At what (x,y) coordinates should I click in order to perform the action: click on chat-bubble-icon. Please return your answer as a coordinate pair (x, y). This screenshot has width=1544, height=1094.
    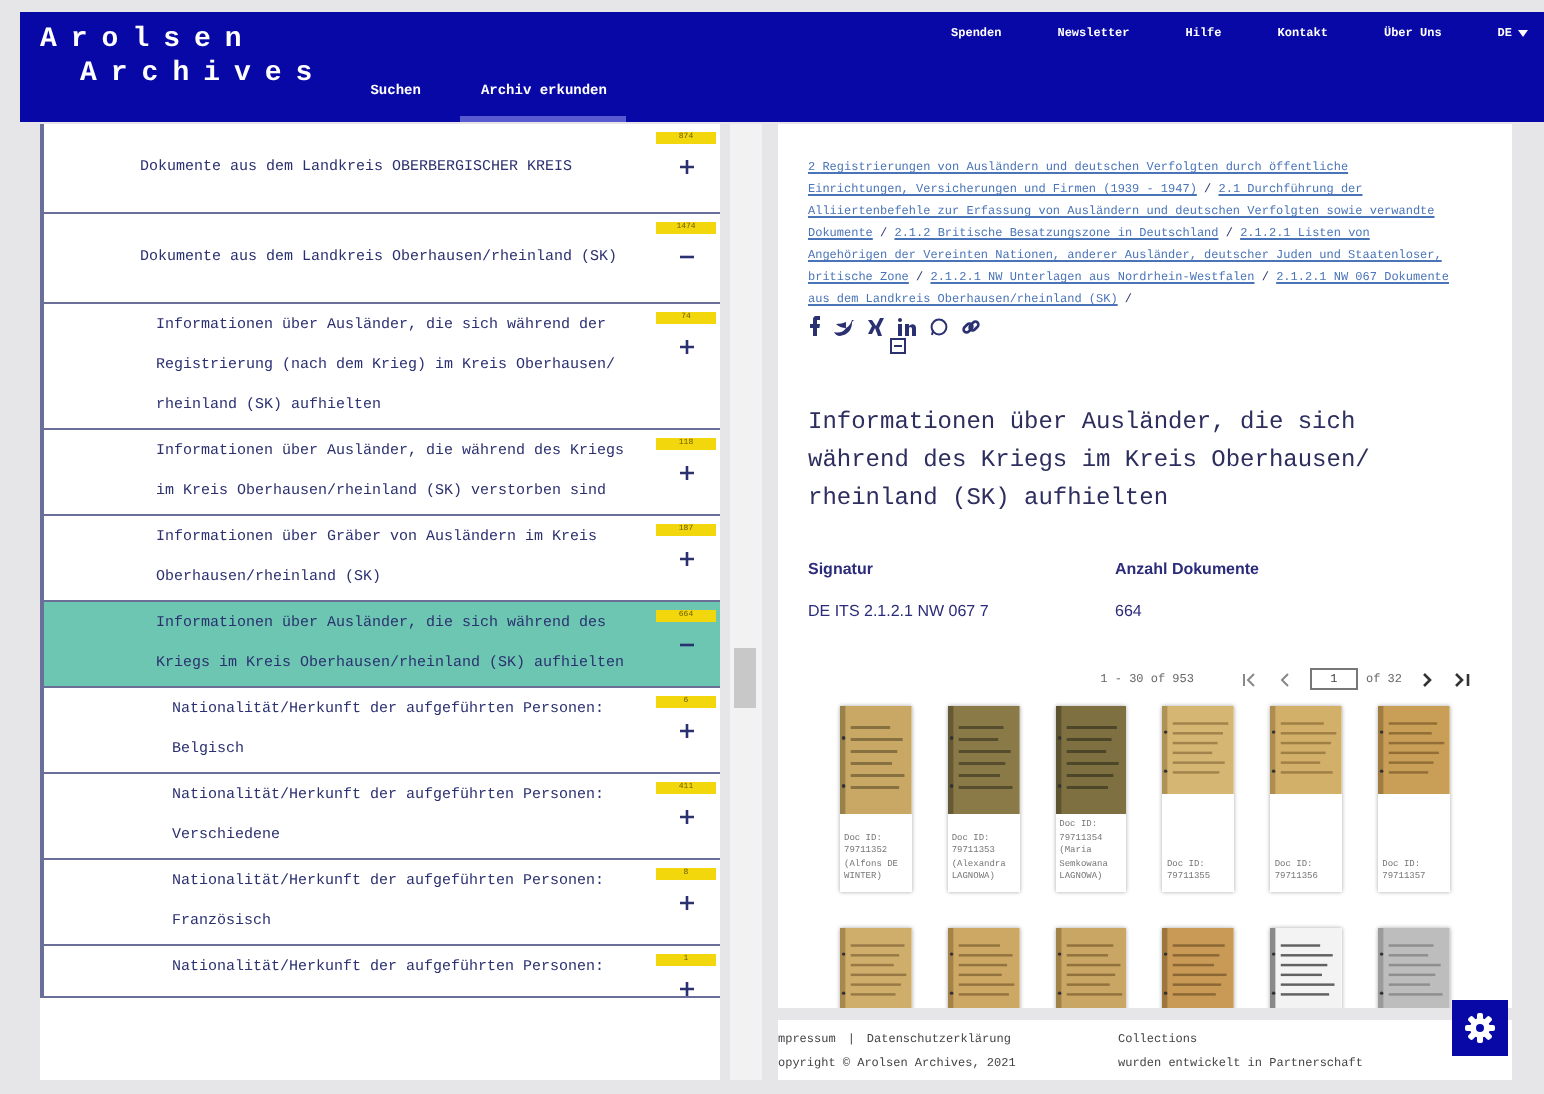
    Looking at the image, I should click on (939, 326).